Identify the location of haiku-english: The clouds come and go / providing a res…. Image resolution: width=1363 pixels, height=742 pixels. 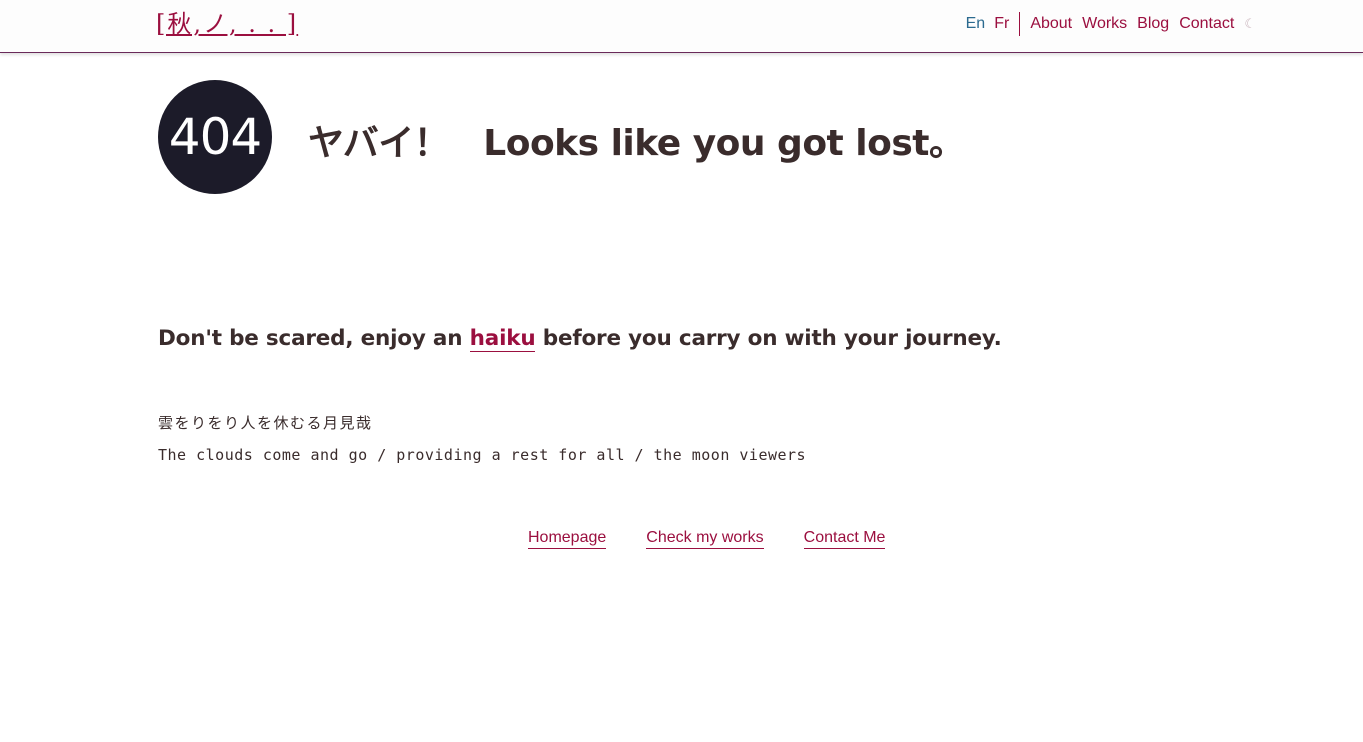
(482, 455).